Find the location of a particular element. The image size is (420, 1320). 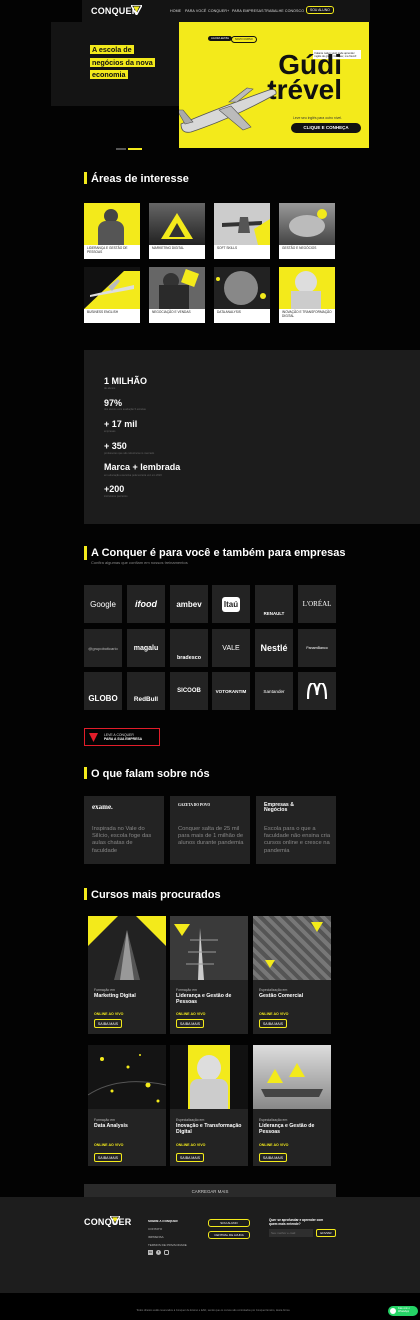

nav-para-voce: PARA VOCÊ is located at coordinates (195, 11).